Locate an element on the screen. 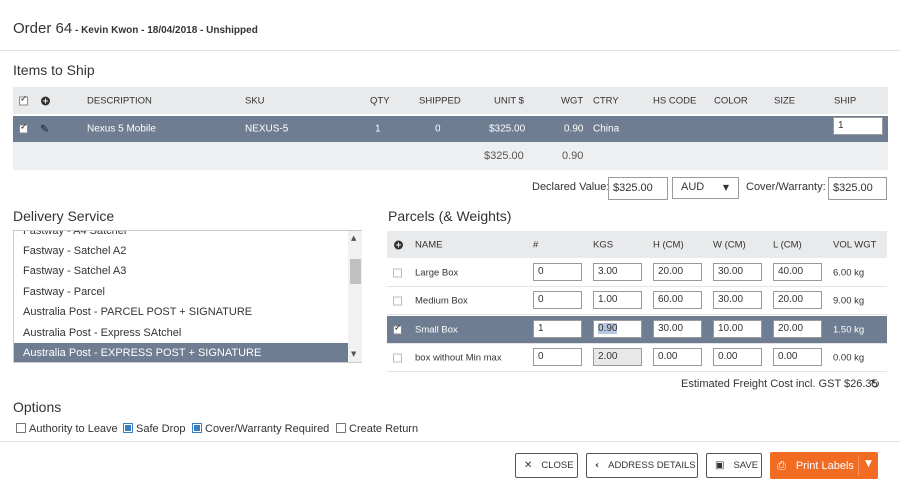 The image size is (900, 491). chevron-left-icon: ‹ is located at coordinates (597, 465).